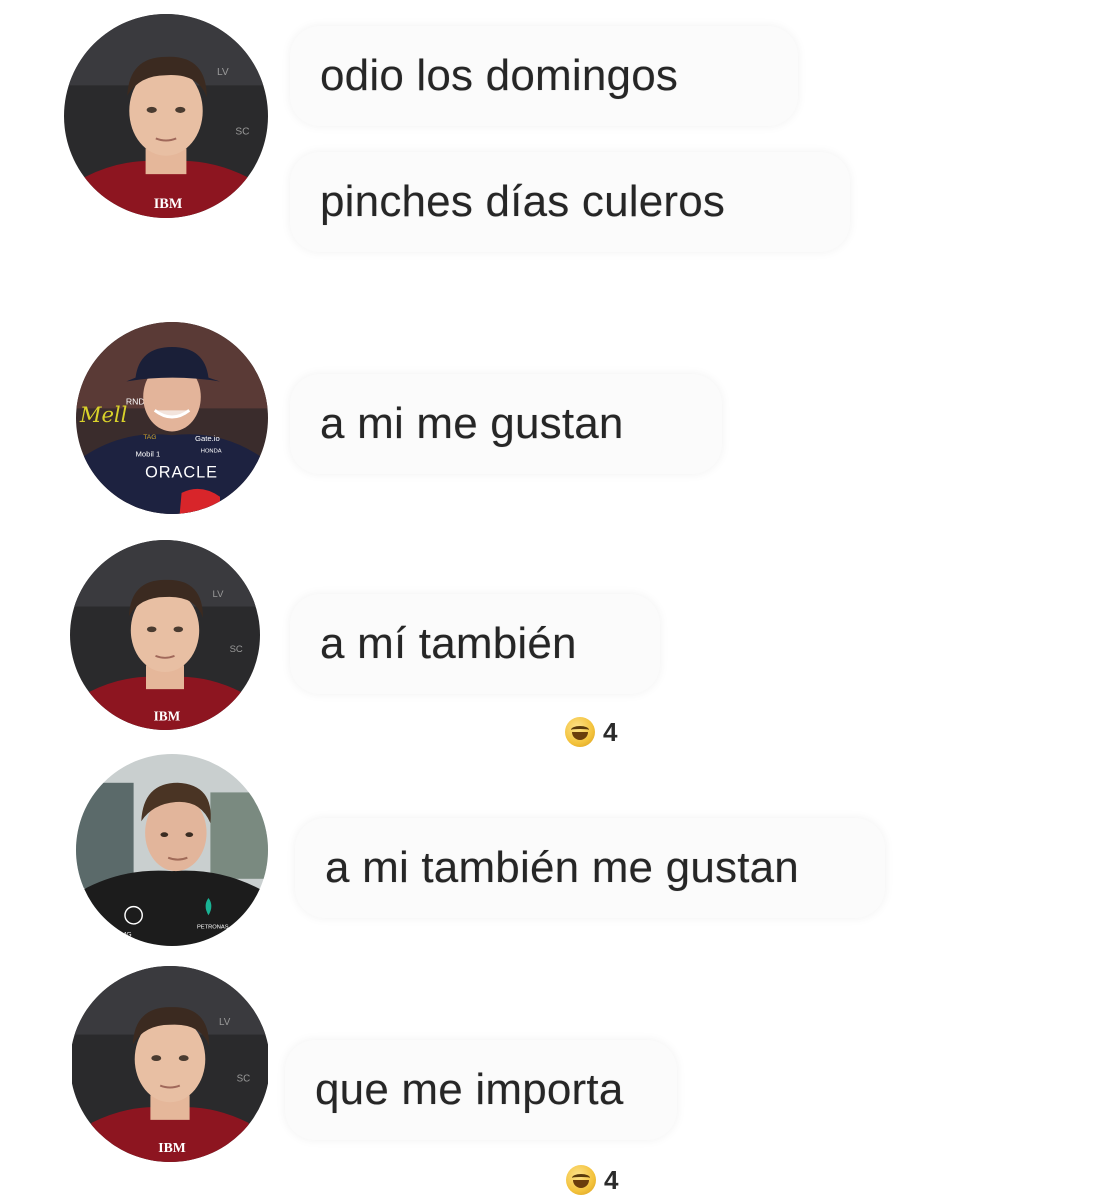  What do you see at coordinates (523, 201) in the screenshot?
I see `message-text: pinches días culeros` at bounding box center [523, 201].